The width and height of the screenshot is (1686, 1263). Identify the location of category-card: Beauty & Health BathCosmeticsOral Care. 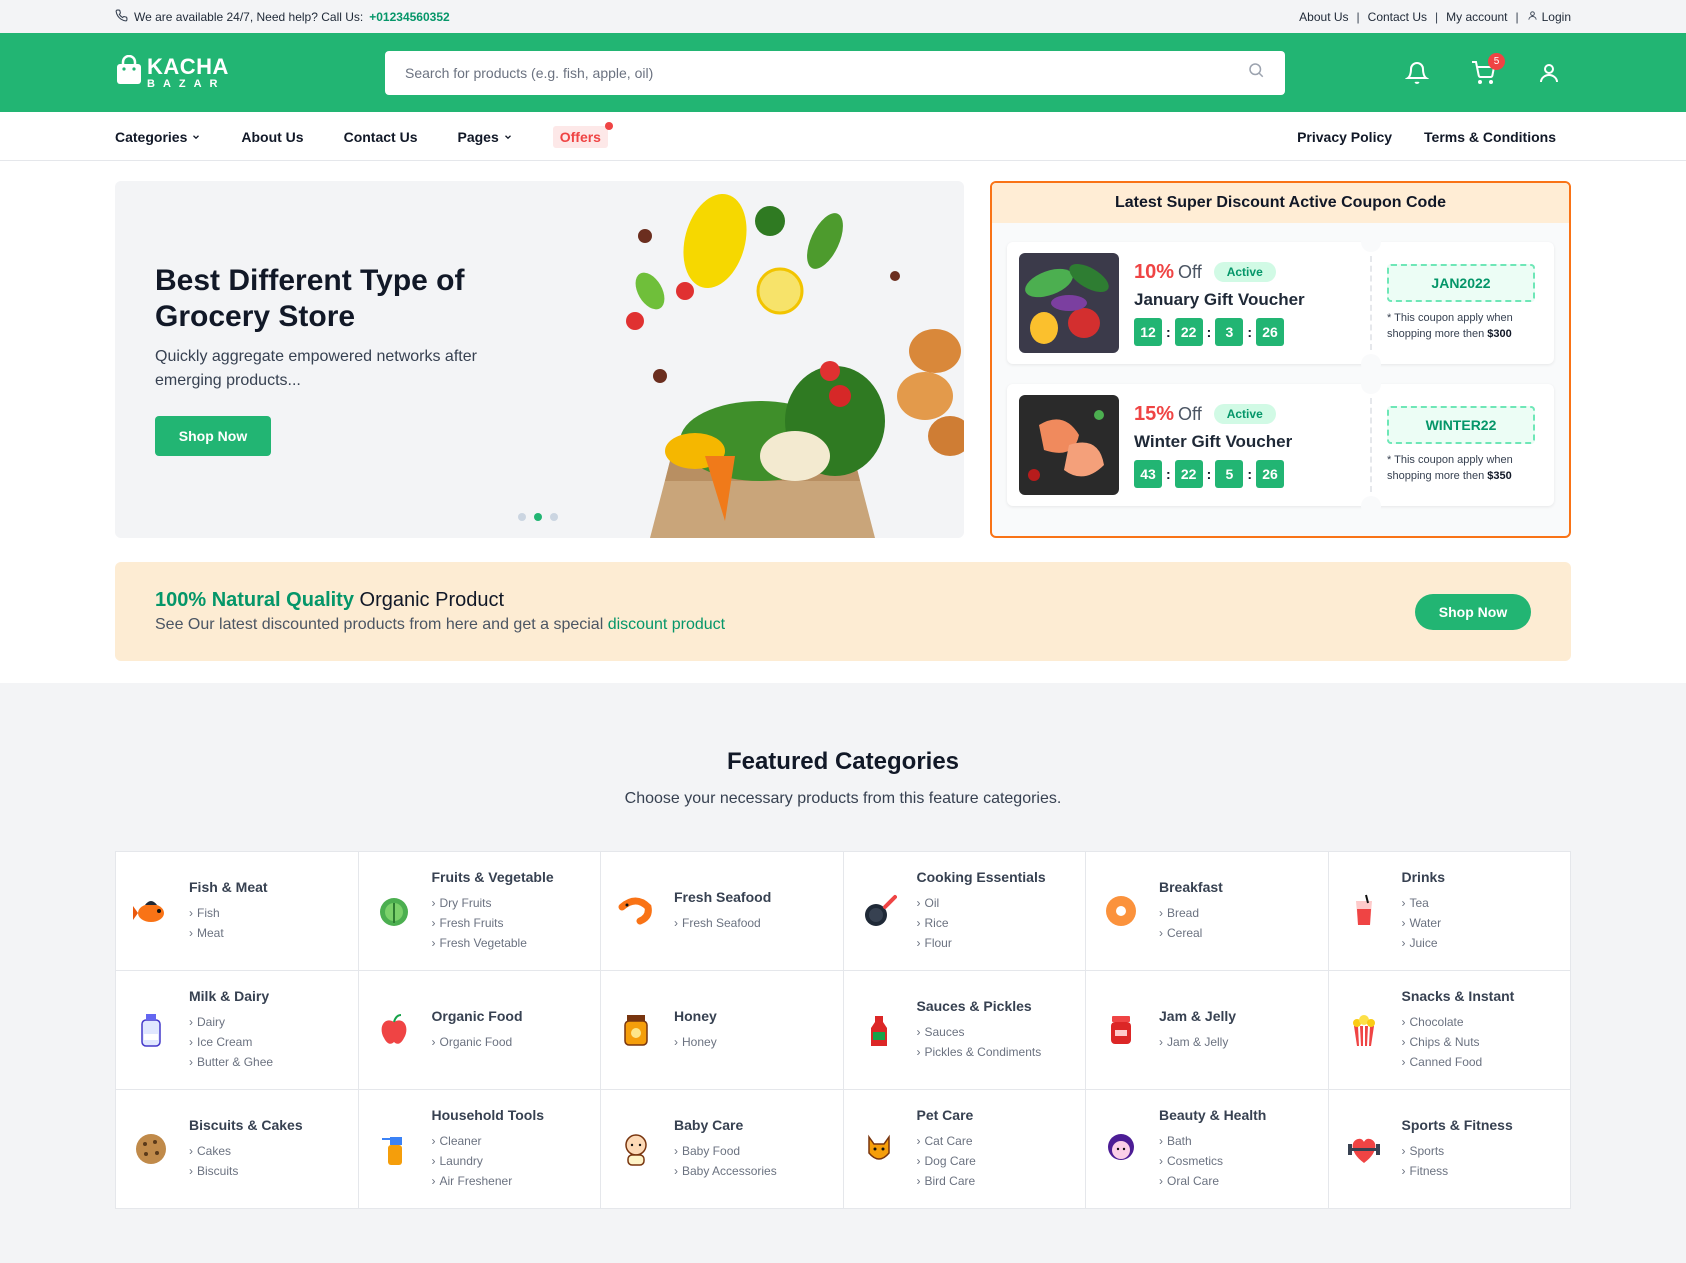
(1207, 1149).